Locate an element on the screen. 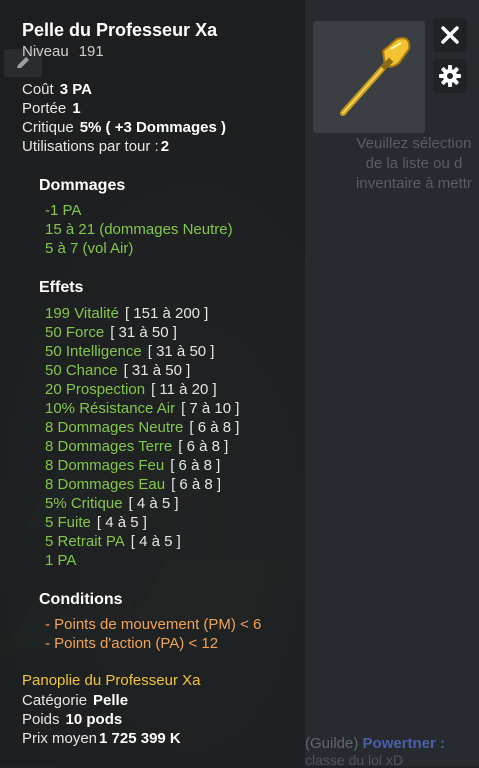  damages-title: Dommages is located at coordinates (82, 185).